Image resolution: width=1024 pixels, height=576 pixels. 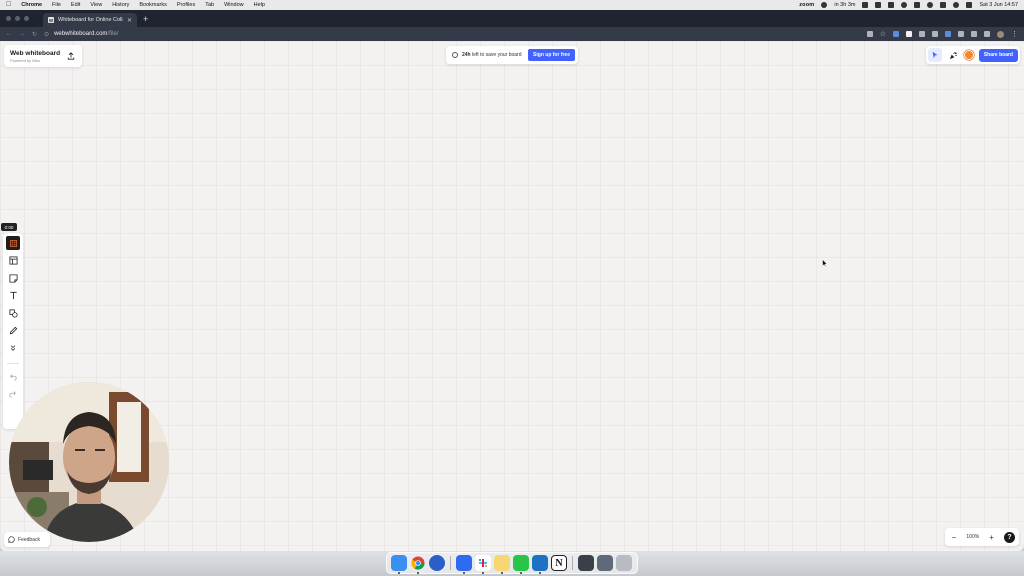 I want to click on zoom-status-label: zoom, so click(x=806, y=5).